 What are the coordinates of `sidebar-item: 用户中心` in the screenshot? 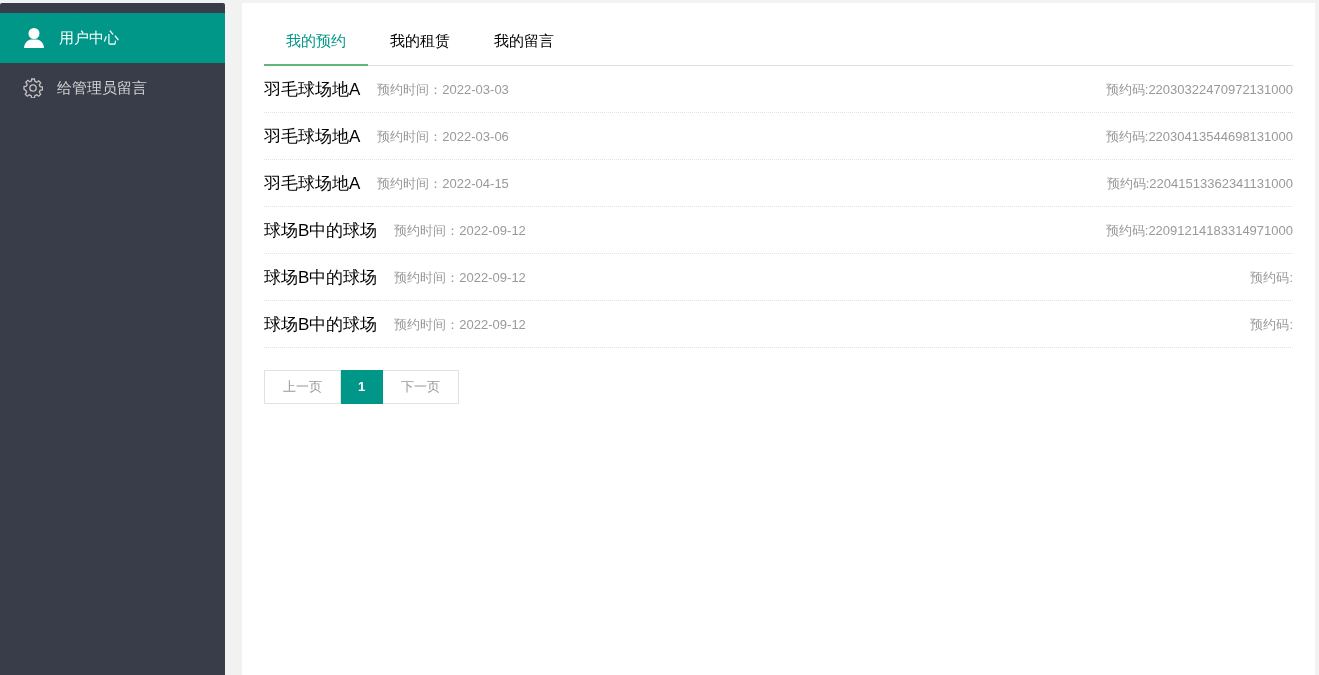 It's located at (112, 38).